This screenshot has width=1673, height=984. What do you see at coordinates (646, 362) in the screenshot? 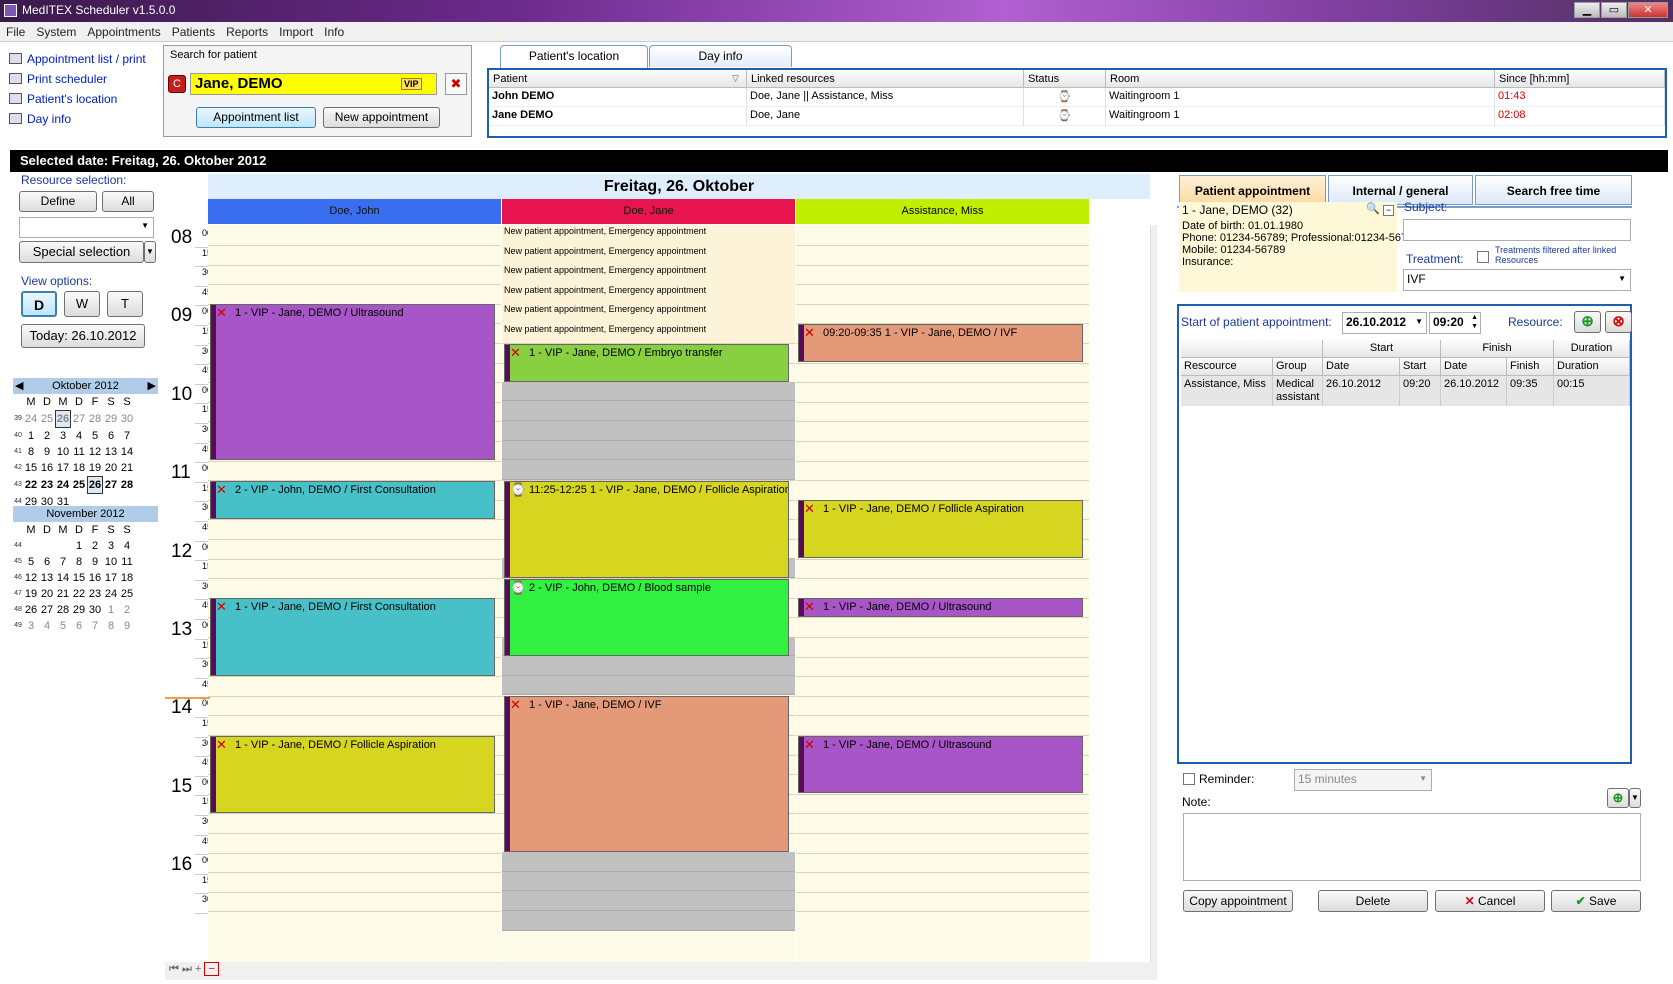
I see `appointment: ✕ 1 - VIP - Jane, DEMO / Embryo transfer` at bounding box center [646, 362].